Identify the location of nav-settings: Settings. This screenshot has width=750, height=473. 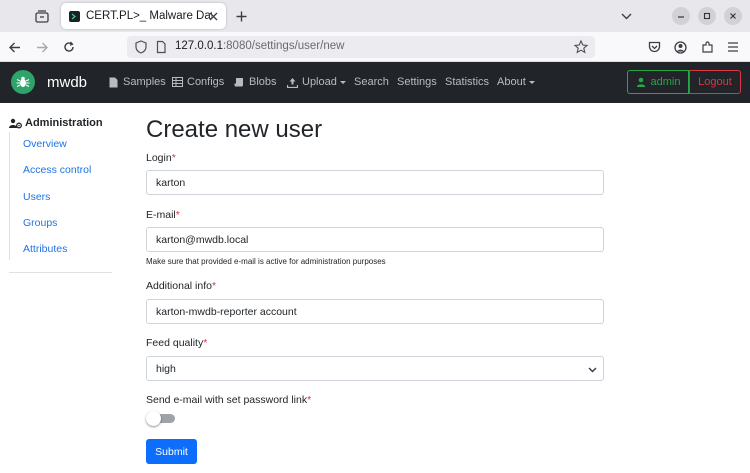
(417, 82).